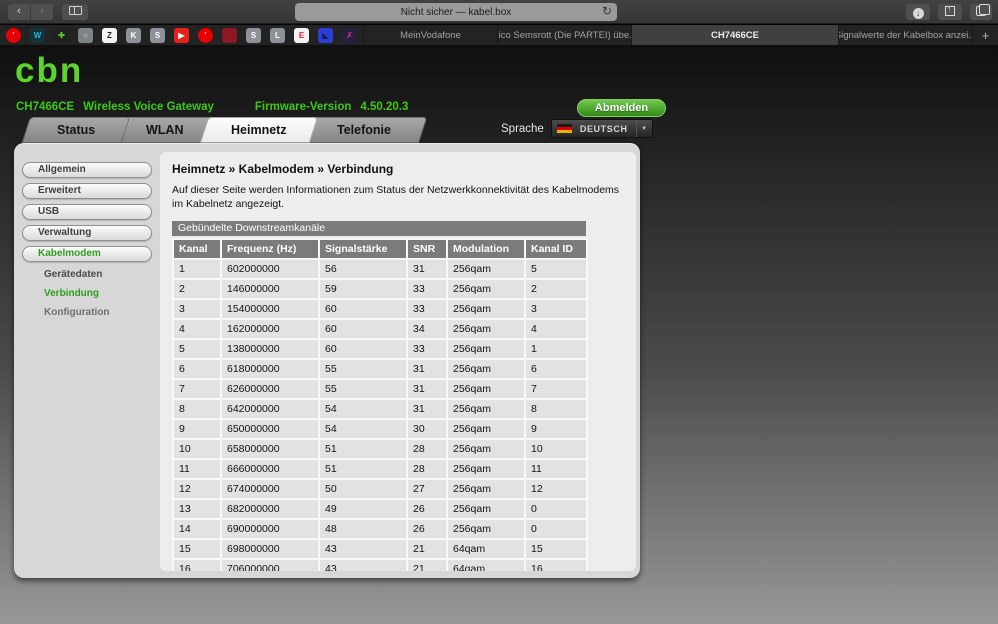  What do you see at coordinates (556, 309) in the screenshot?
I see `table-cell: 3` at bounding box center [556, 309].